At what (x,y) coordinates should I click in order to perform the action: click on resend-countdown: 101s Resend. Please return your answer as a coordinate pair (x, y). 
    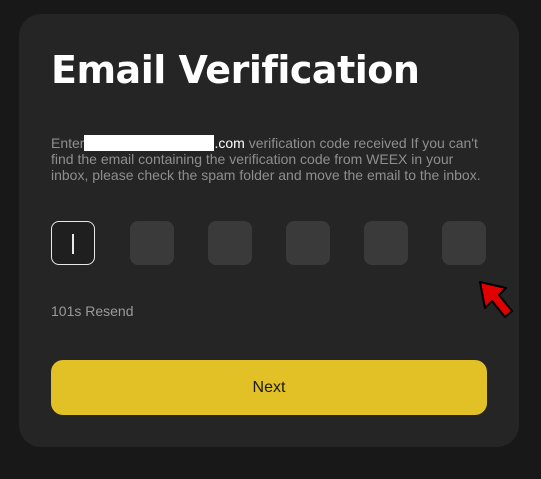
    Looking at the image, I should click on (92, 311).